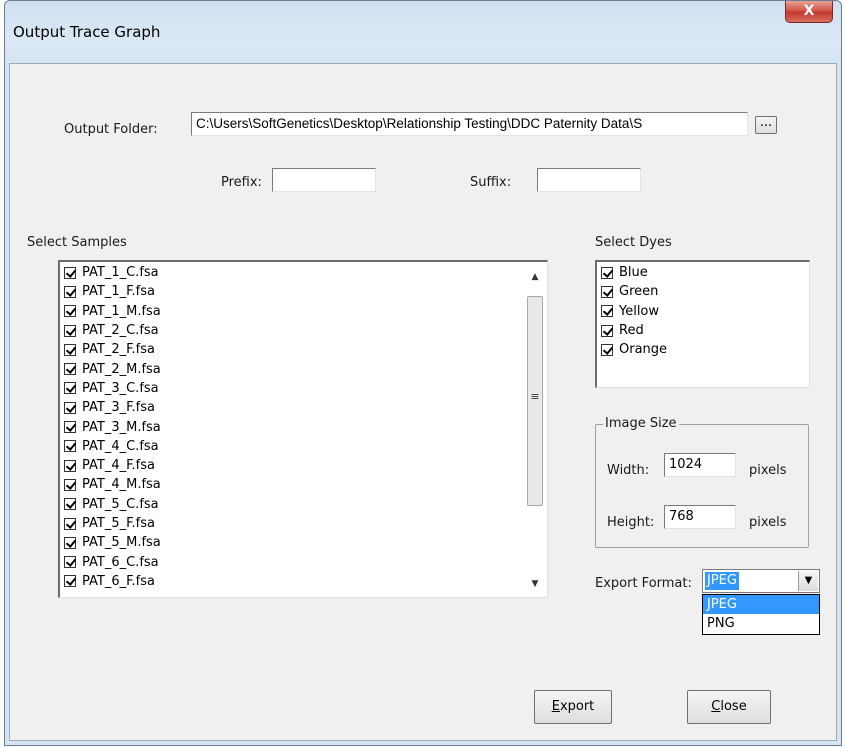 This screenshot has width=844, height=747. I want to click on sample-item-label: PAT_1_M.fsa, so click(121, 311).